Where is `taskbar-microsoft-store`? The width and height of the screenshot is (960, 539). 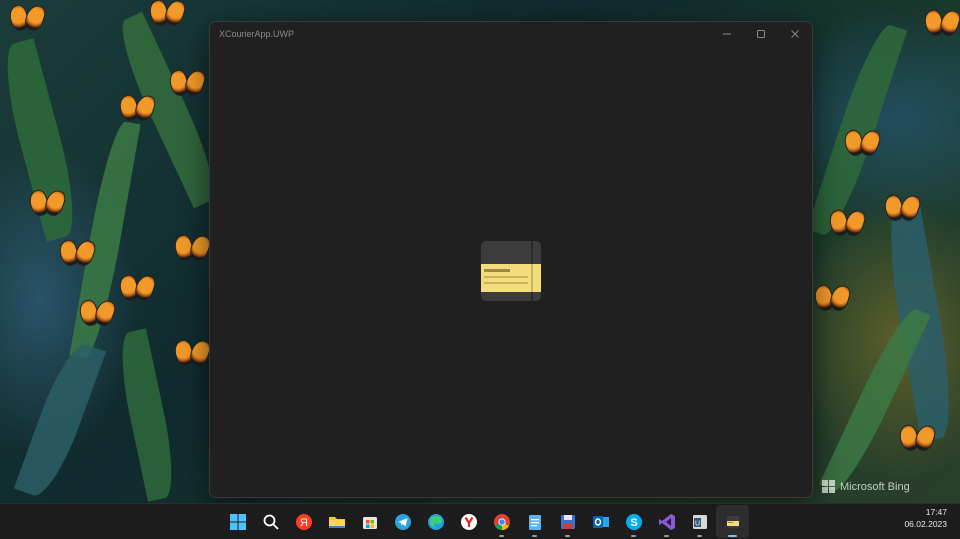
taskbar-microsoft-store is located at coordinates (369, 521).